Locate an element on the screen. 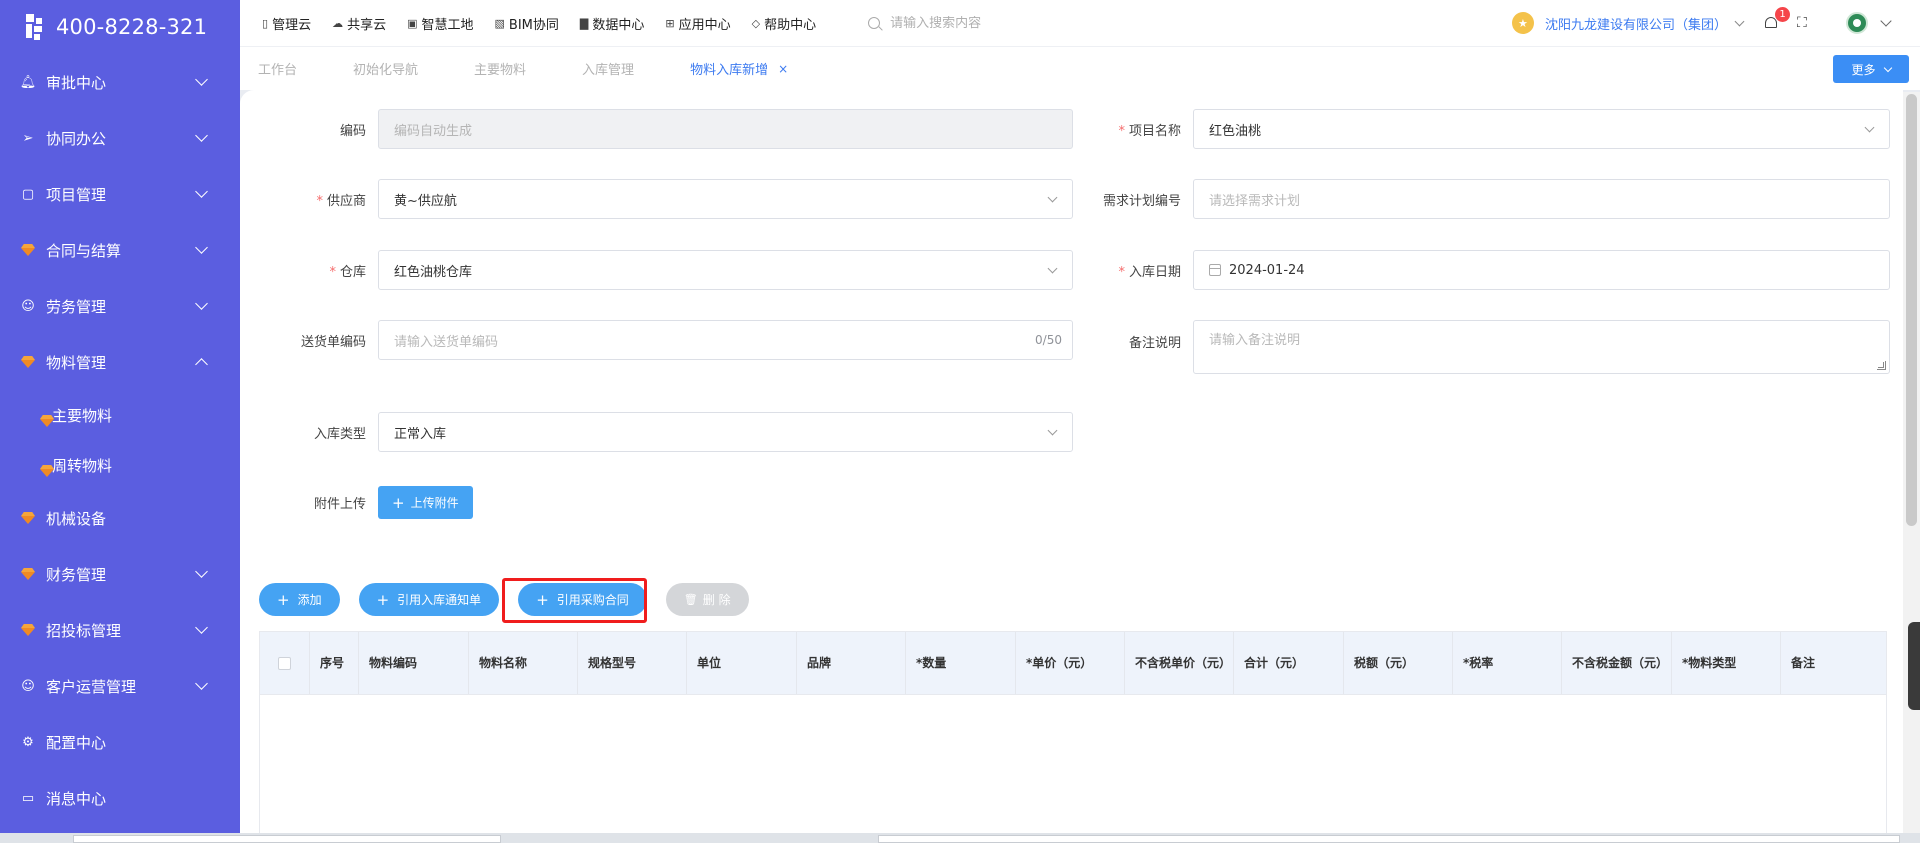  resize-handle-icon is located at coordinates (1881, 365).